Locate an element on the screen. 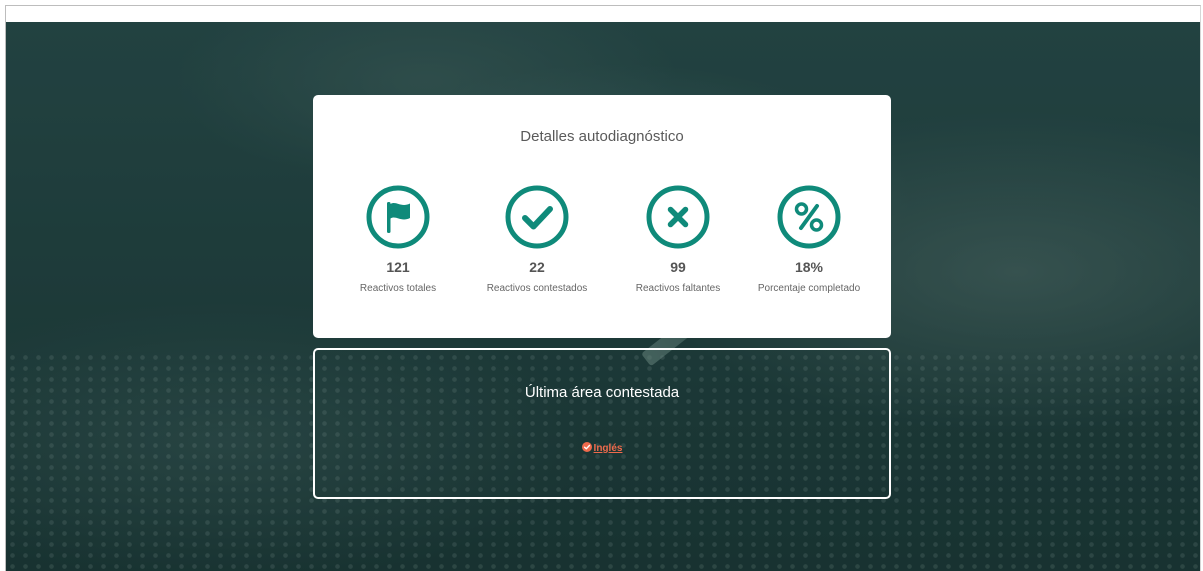 The image size is (1203, 571). stat-label: Porcentaje completado is located at coordinates (809, 288).